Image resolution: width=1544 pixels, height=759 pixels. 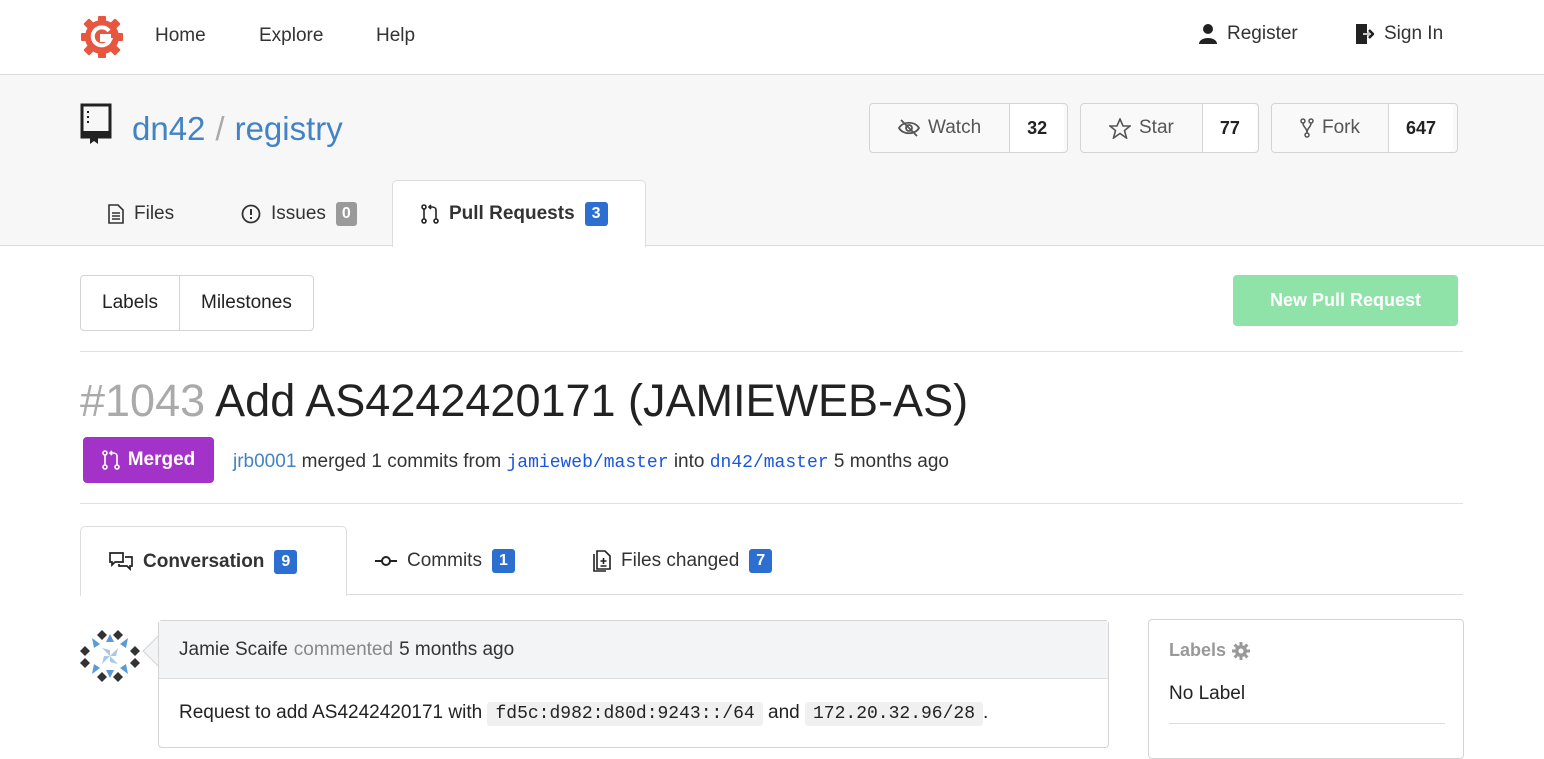 What do you see at coordinates (110, 656) in the screenshot?
I see `avatar` at bounding box center [110, 656].